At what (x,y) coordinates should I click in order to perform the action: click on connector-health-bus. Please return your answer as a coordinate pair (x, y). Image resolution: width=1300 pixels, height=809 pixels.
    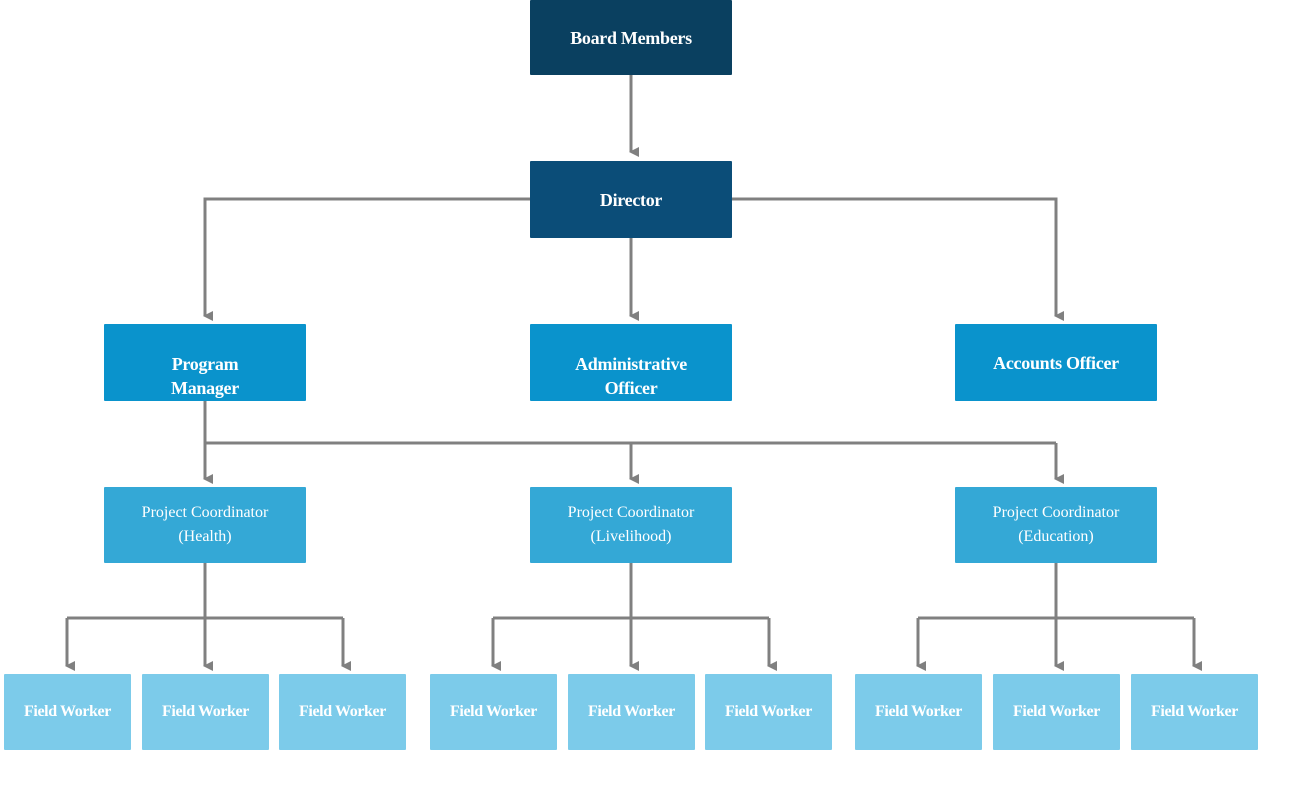
    Looking at the image, I should click on (205, 591).